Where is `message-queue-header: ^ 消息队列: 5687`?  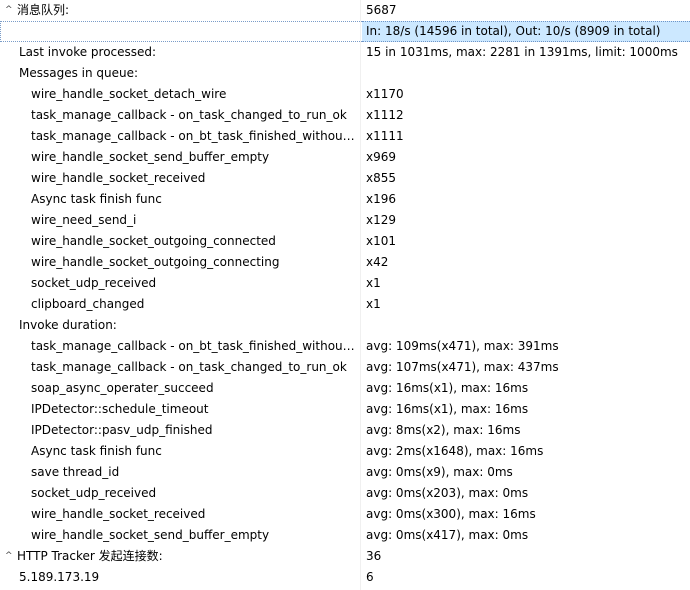 message-queue-header: ^ 消息队列: 5687 is located at coordinates (345, 10).